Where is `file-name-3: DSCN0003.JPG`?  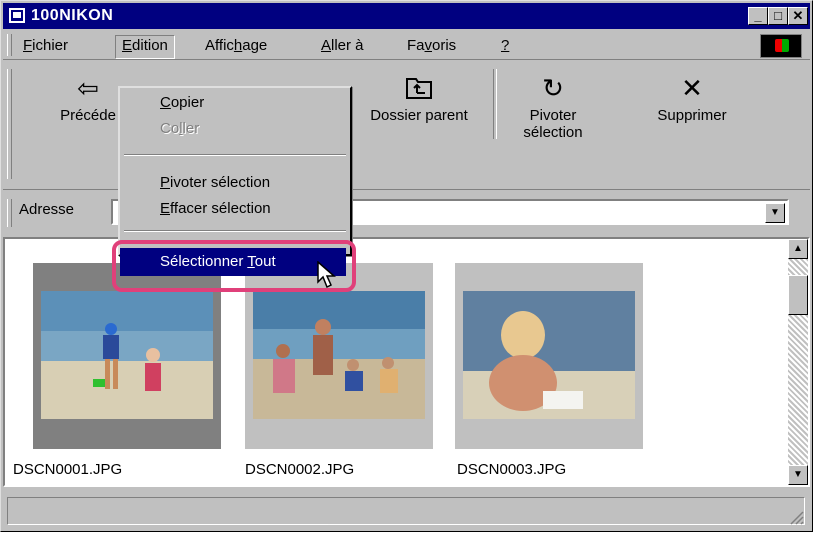 file-name-3: DSCN0003.JPG is located at coordinates (512, 469).